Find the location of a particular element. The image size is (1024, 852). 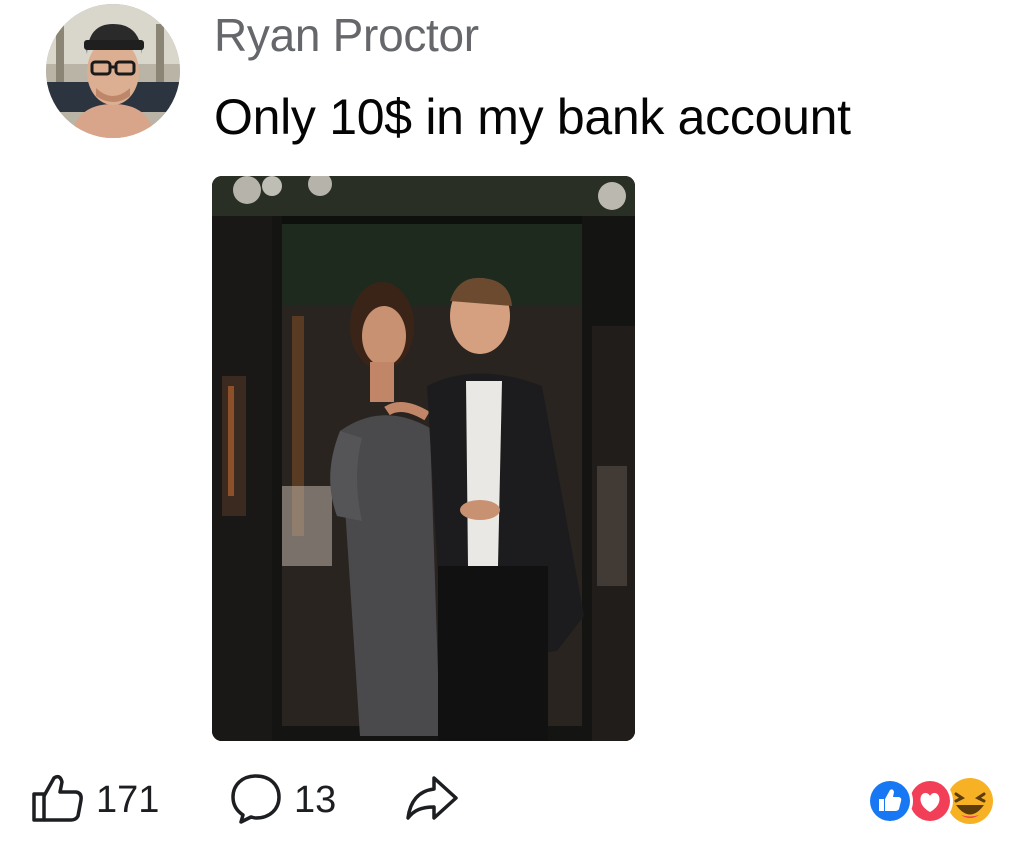

haha-reaction-icon is located at coordinates (970, 801).